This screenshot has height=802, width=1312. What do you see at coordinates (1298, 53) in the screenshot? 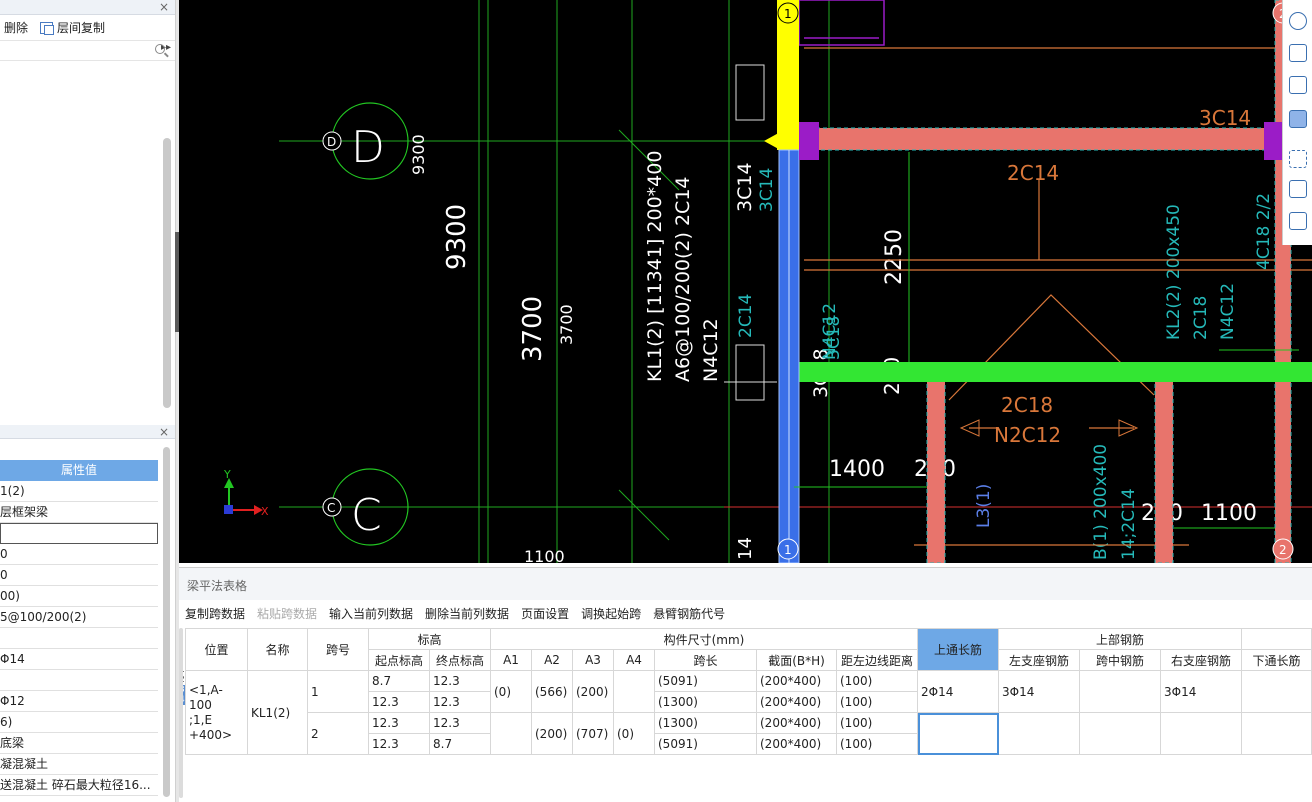
I see `3d-view-icon` at bounding box center [1298, 53].